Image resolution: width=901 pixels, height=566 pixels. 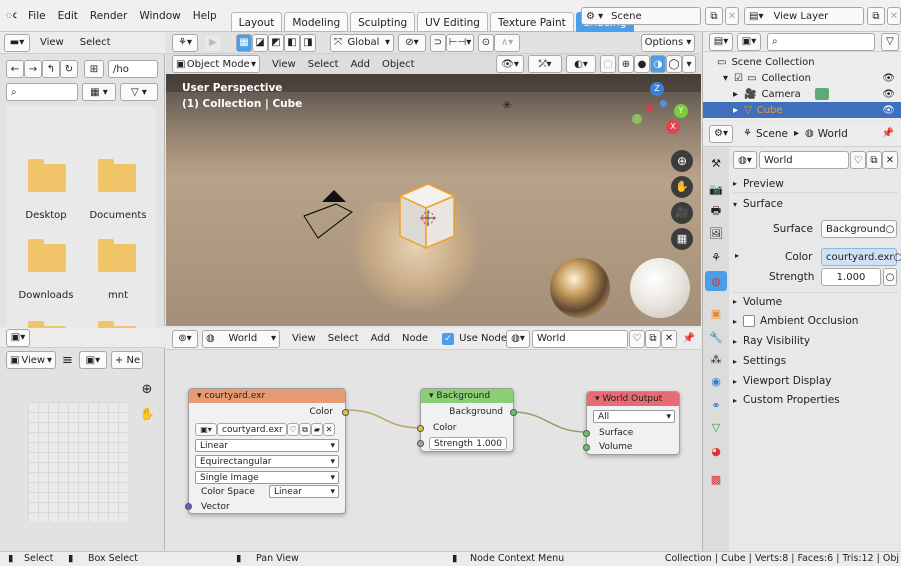 I want to click on vp-menu-view: View, so click(x=284, y=64).